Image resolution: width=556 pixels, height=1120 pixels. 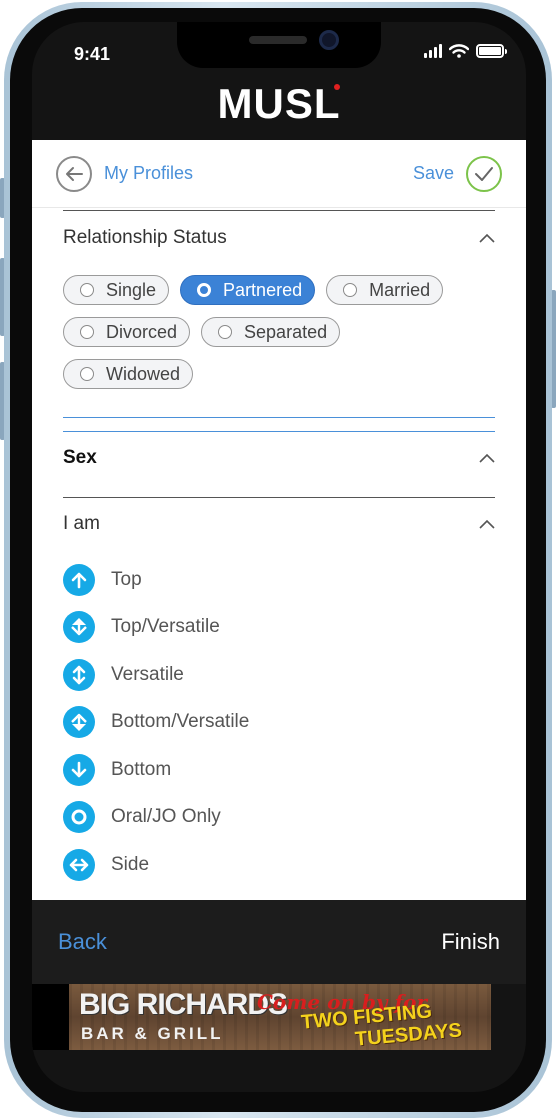 What do you see at coordinates (278, 40) in the screenshot?
I see `speaker-grille` at bounding box center [278, 40].